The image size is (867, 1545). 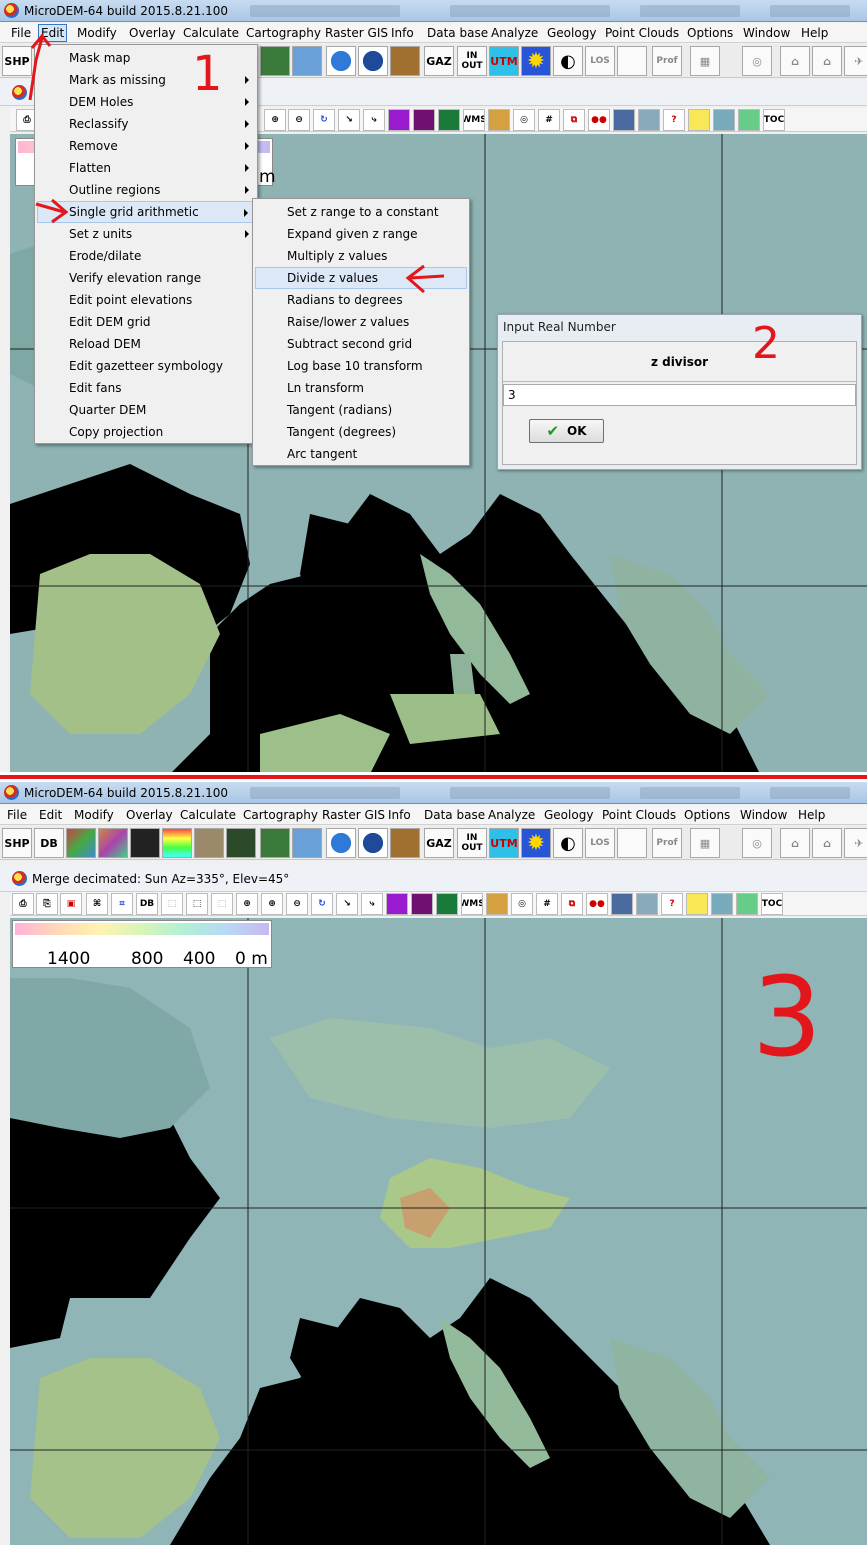 I want to click on title-bar: MicroDEM-64 build 2015.8.21.100, so click(x=433, y=793).